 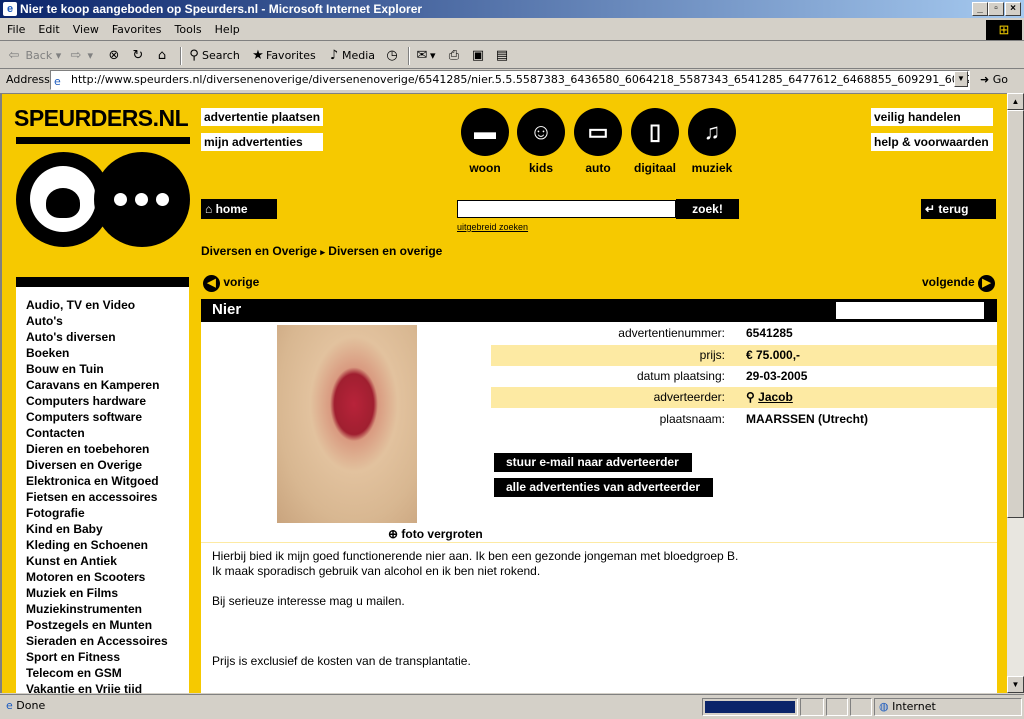 I want to click on go-button: ➜ Go, so click(x=994, y=79).